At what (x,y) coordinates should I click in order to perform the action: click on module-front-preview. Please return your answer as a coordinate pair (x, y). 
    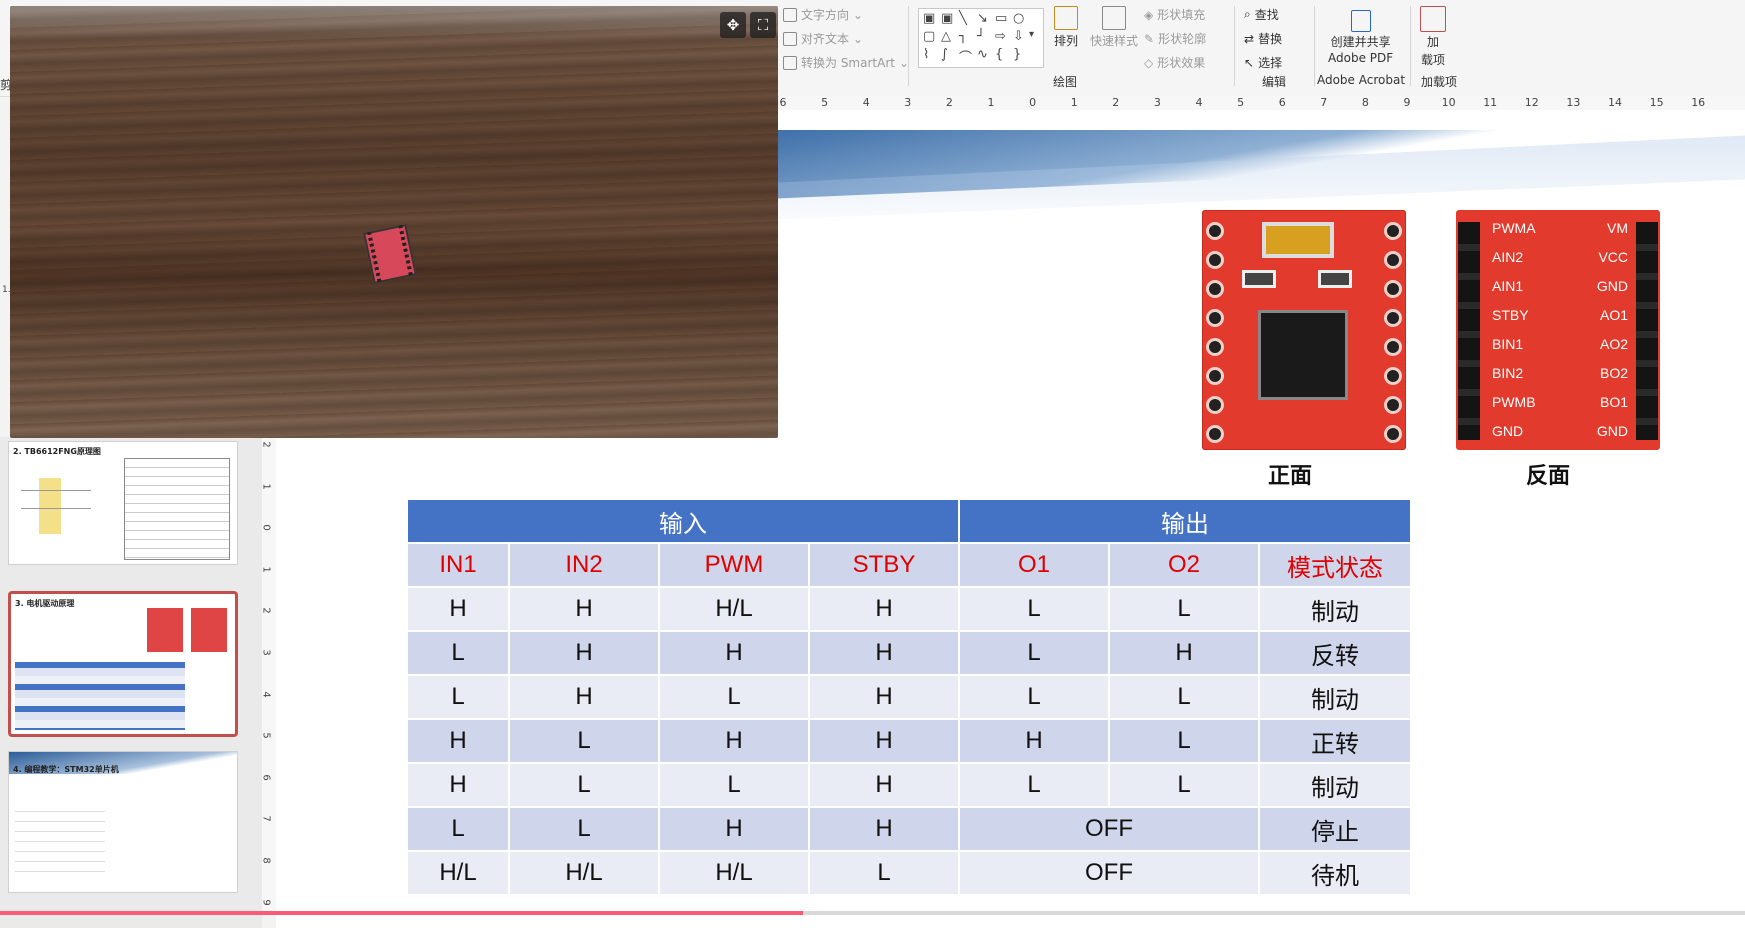
    Looking at the image, I should click on (165, 630).